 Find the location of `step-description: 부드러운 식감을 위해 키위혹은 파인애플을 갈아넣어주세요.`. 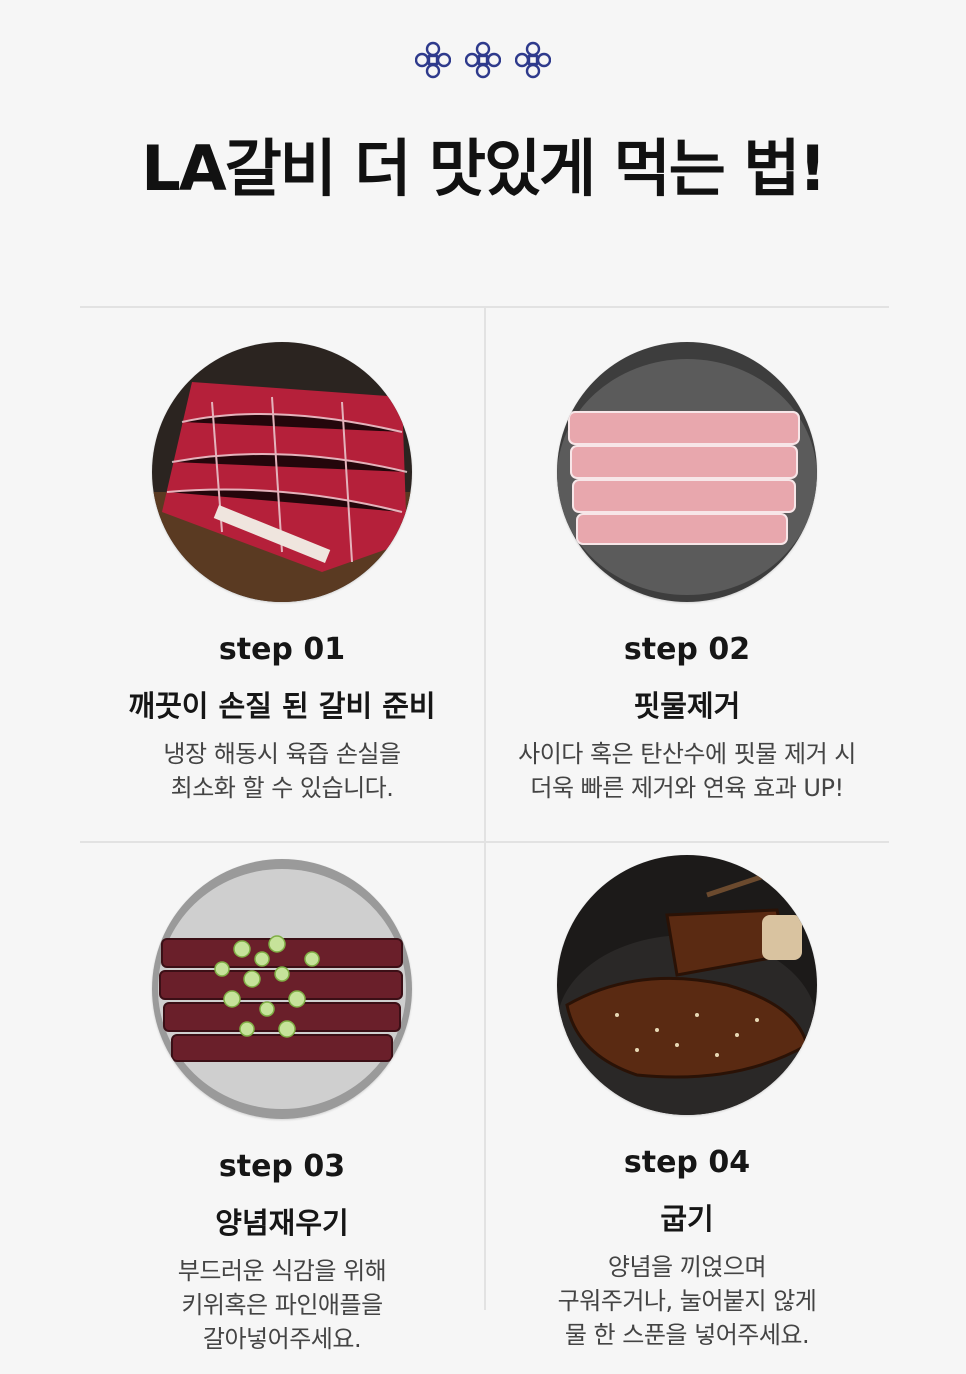

step-description: 부드러운 식감을 위해 키위혹은 파인애플을 갈아넣어주세요. is located at coordinates (282, 1305).